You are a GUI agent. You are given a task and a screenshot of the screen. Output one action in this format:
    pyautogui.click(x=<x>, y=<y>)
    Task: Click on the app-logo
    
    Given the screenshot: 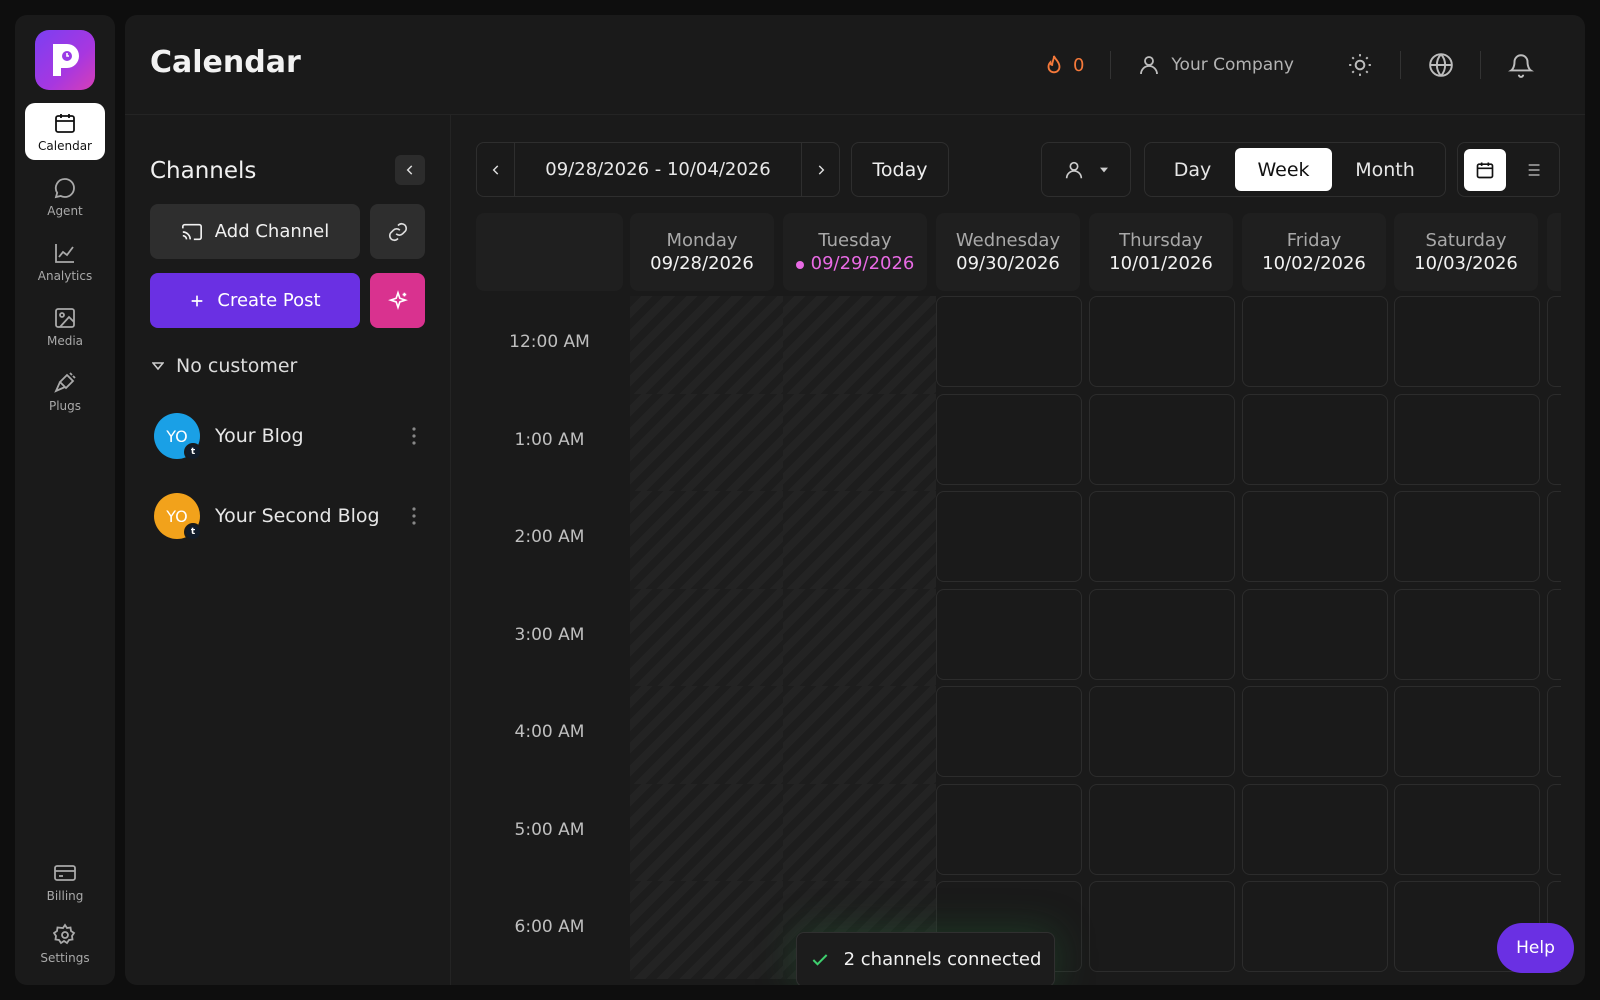 What is the action you would take?
    pyautogui.click(x=65, y=60)
    